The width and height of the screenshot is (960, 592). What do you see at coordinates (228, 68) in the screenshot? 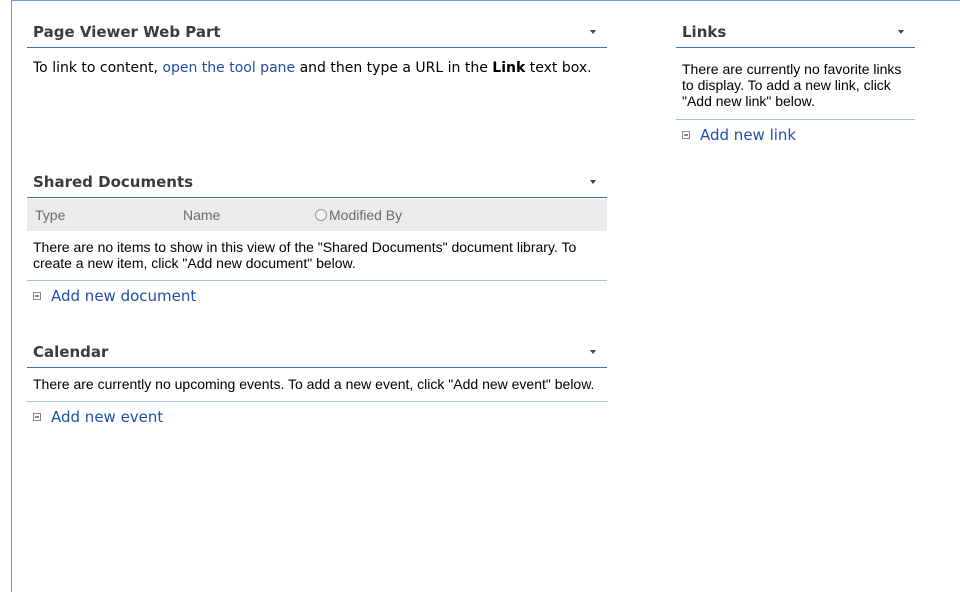
I see `open-tool-pane-link: open the tool pane` at bounding box center [228, 68].